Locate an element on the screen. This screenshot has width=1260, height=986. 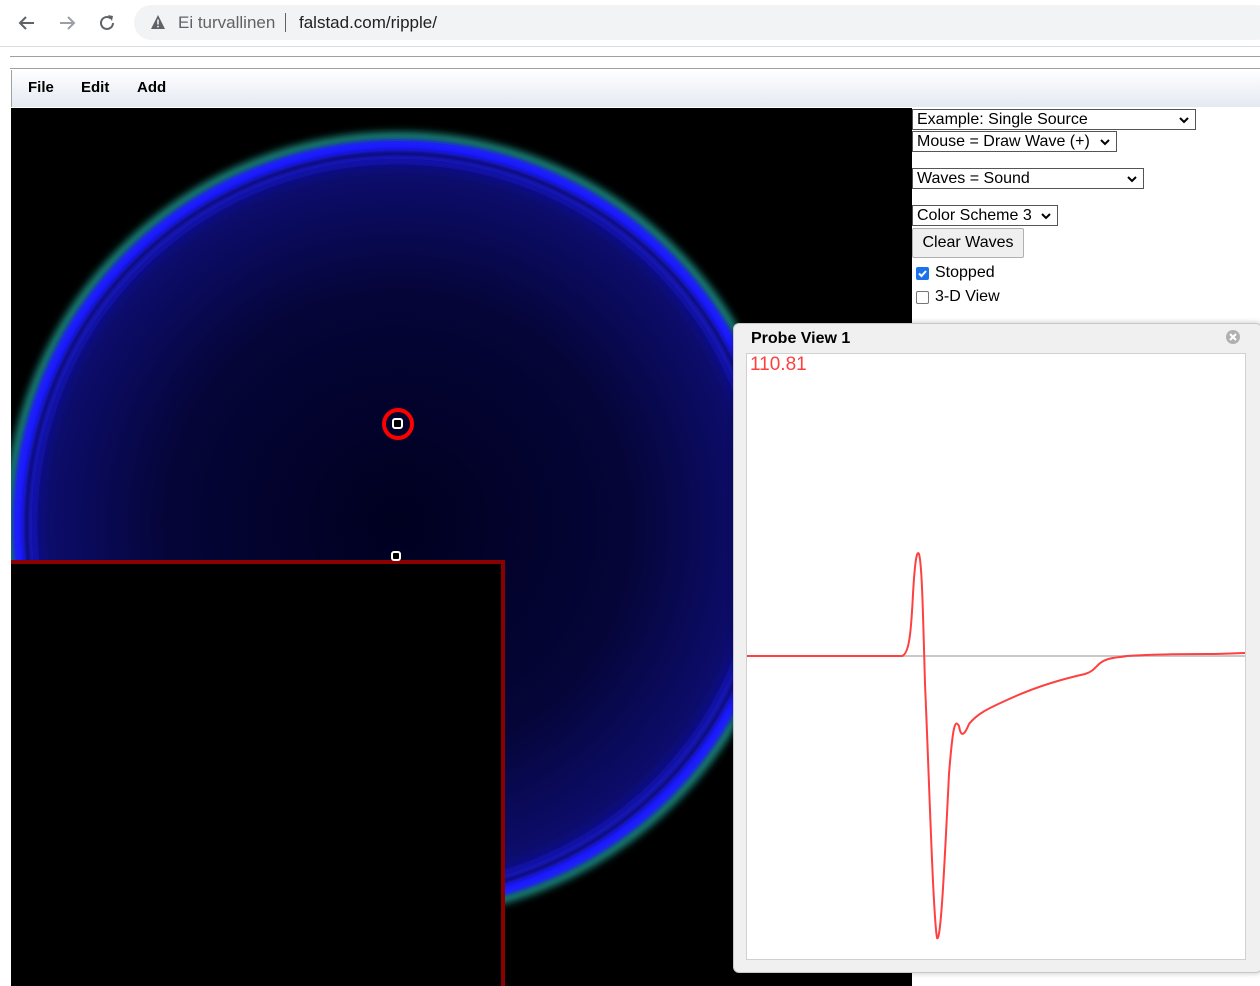
waves-select: Waves = Sound is located at coordinates (1028, 178).